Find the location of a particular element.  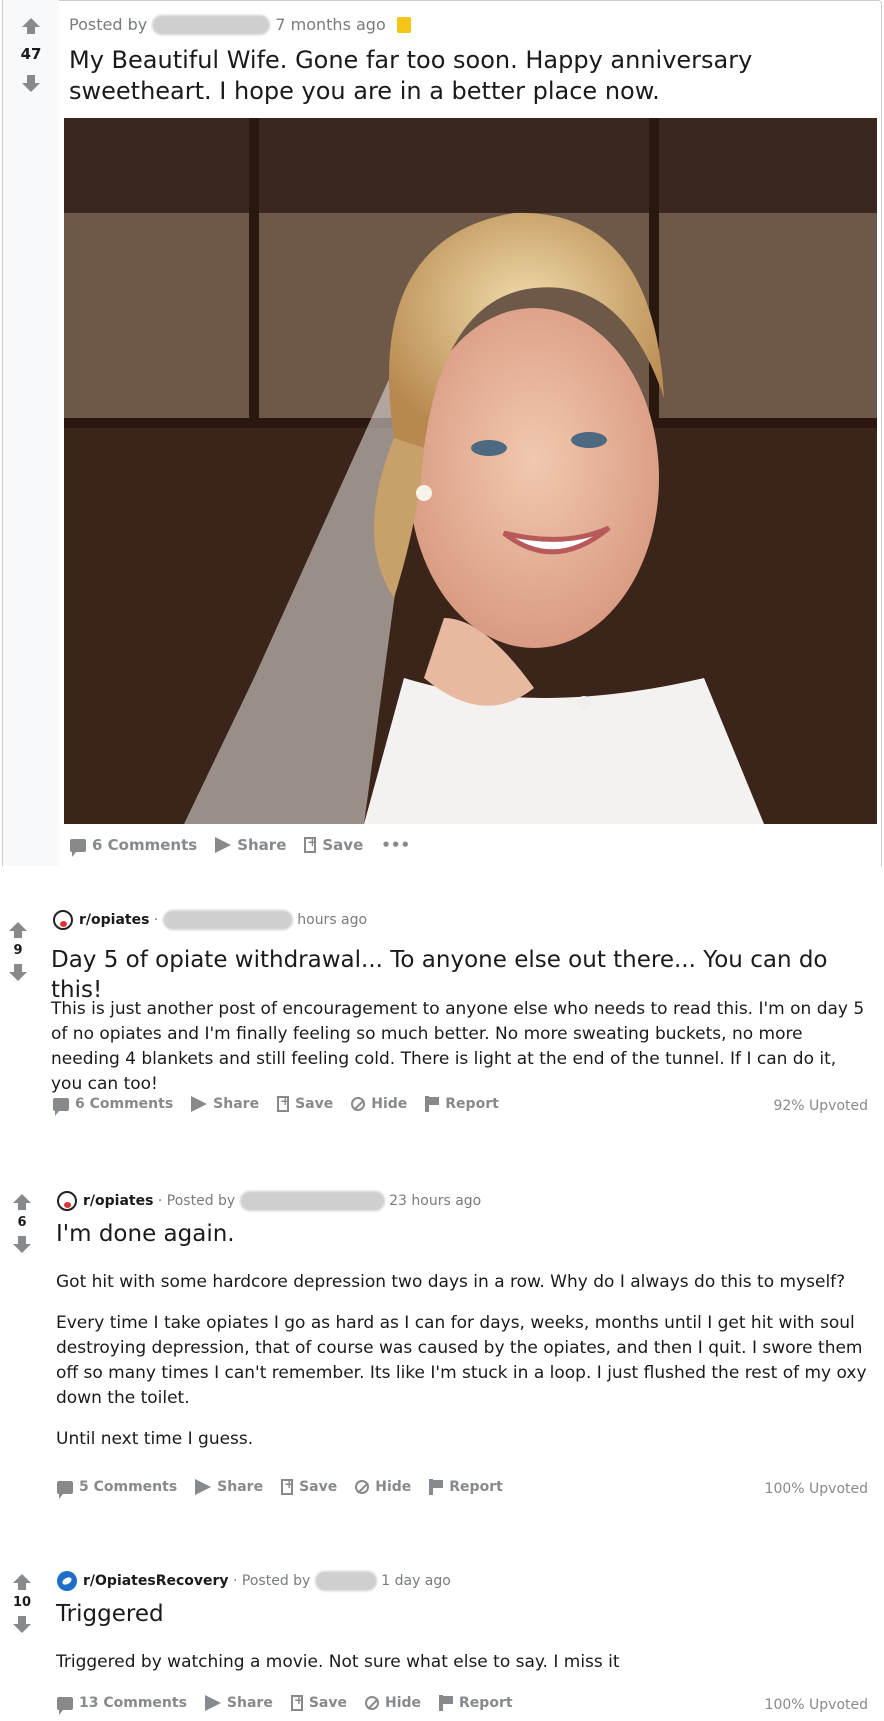

body-paragraph: Until next time I guess. is located at coordinates (155, 1439).